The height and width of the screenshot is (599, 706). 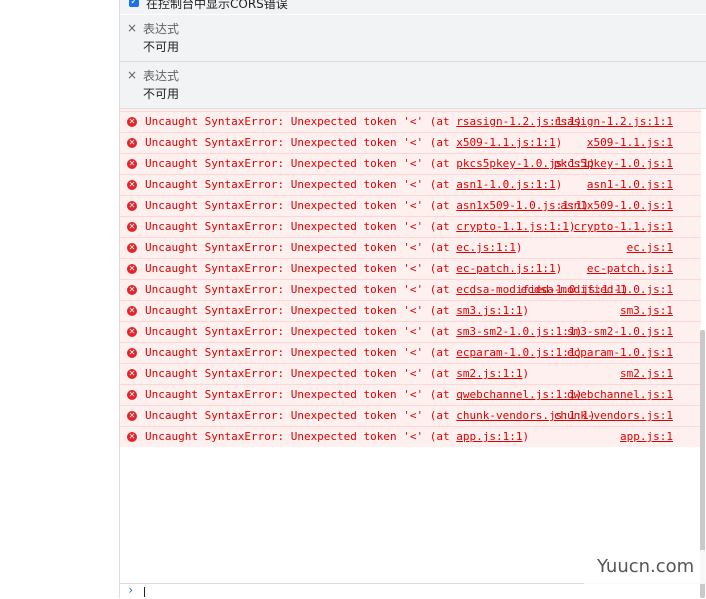 I want to click on error-location-link: sm2.js:1:1, so click(x=489, y=373).